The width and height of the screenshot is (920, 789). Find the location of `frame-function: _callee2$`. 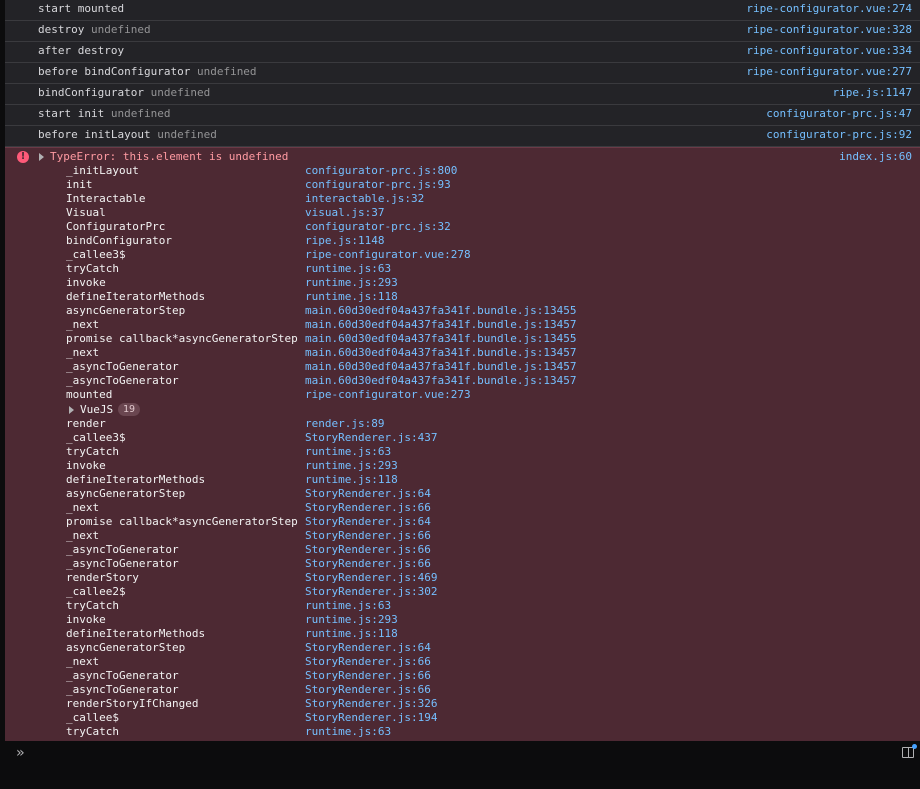

frame-function: _callee2$ is located at coordinates (96, 591).